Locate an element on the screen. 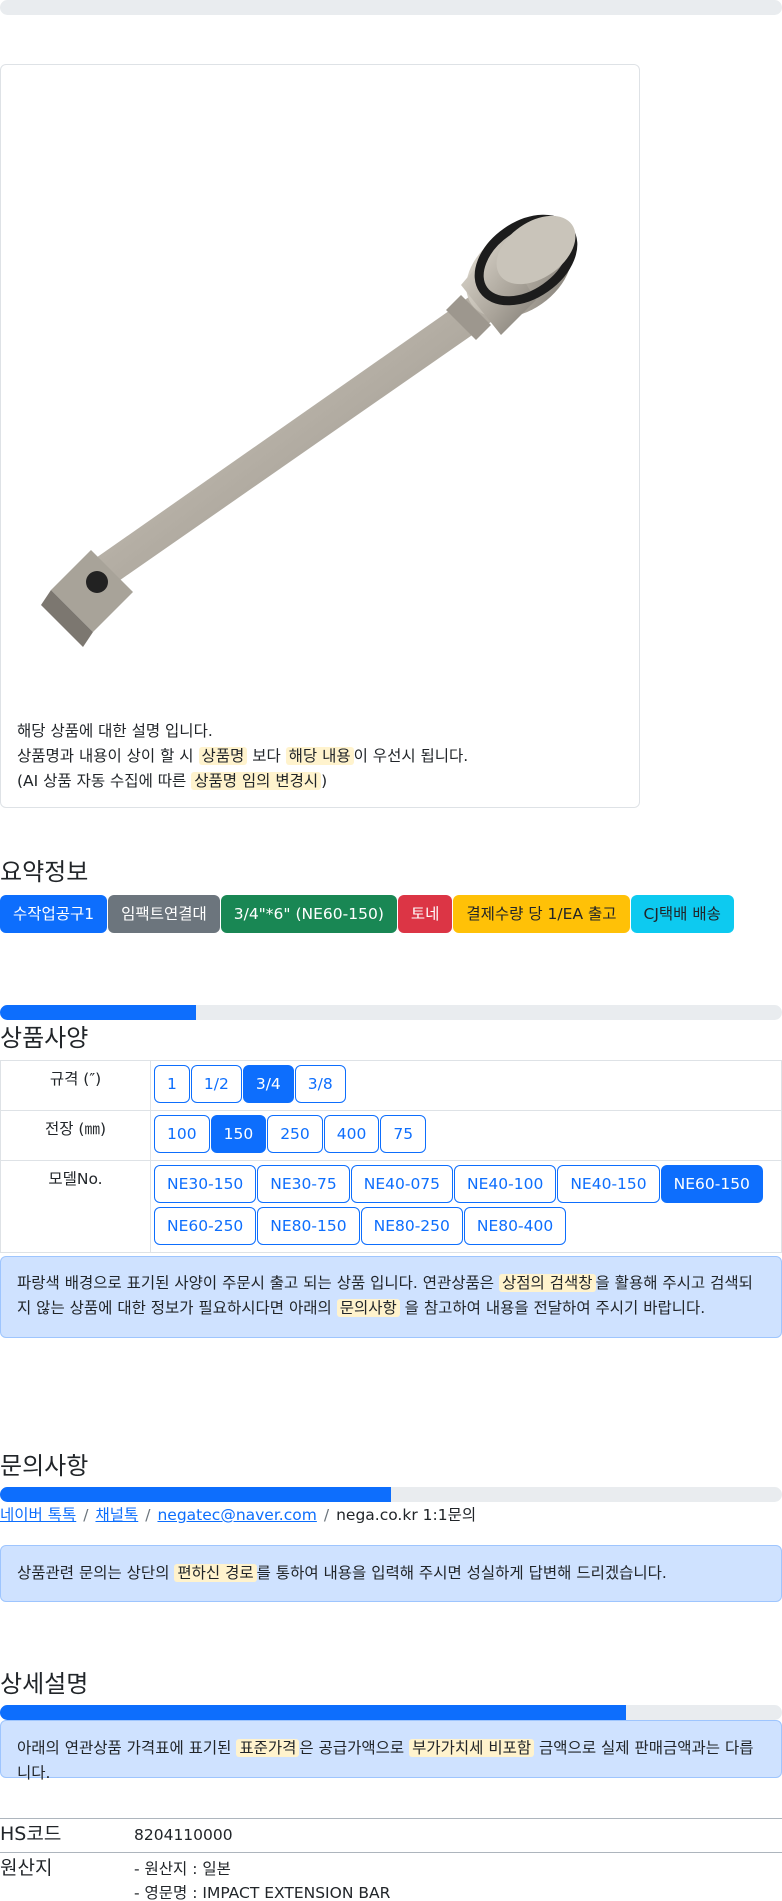 Image resolution: width=782 pixels, height=1901 pixels. option-model-ne40-100: NE40-100 is located at coordinates (505, 1184).